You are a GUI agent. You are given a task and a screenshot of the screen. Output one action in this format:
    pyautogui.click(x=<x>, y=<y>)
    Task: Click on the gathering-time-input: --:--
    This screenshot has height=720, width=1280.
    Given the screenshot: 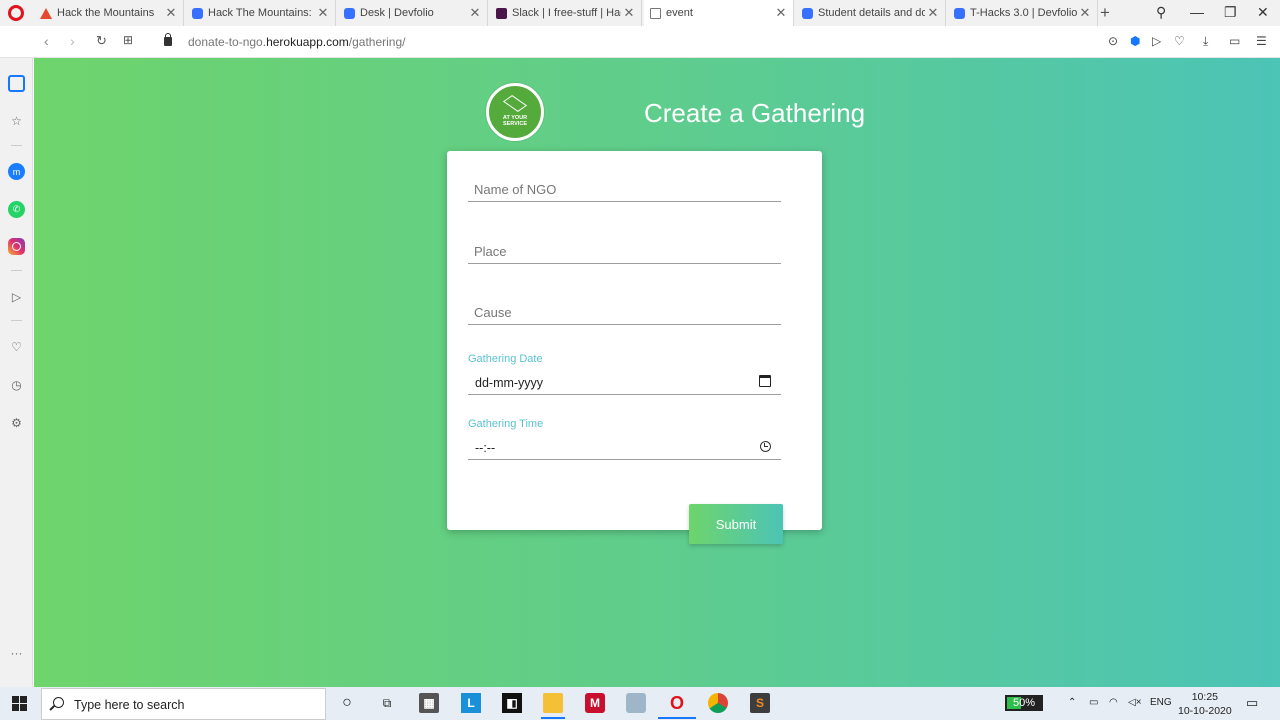 What is the action you would take?
    pyautogui.click(x=624, y=448)
    